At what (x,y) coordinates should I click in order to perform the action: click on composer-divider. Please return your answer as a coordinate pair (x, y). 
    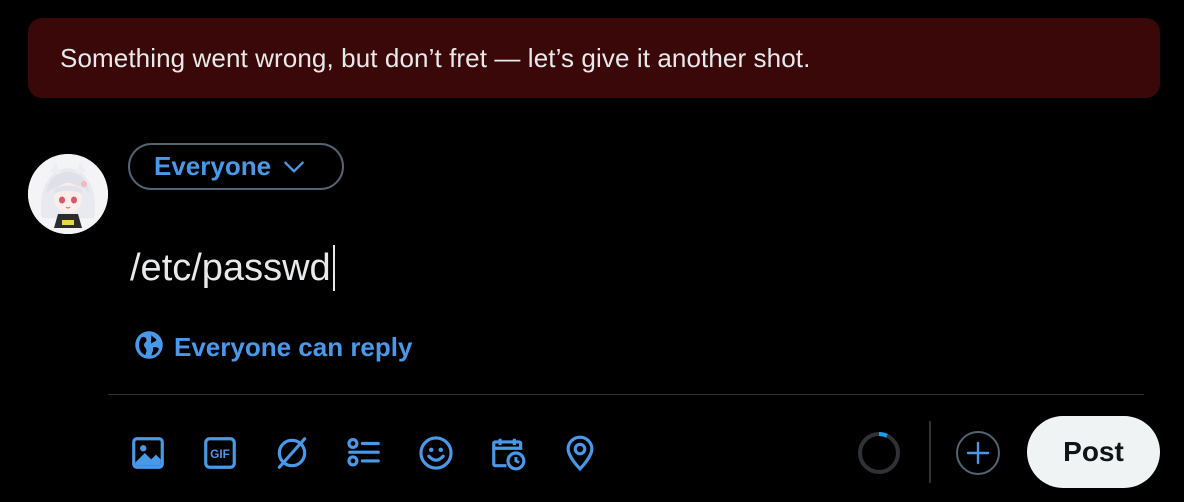
    Looking at the image, I should click on (626, 394).